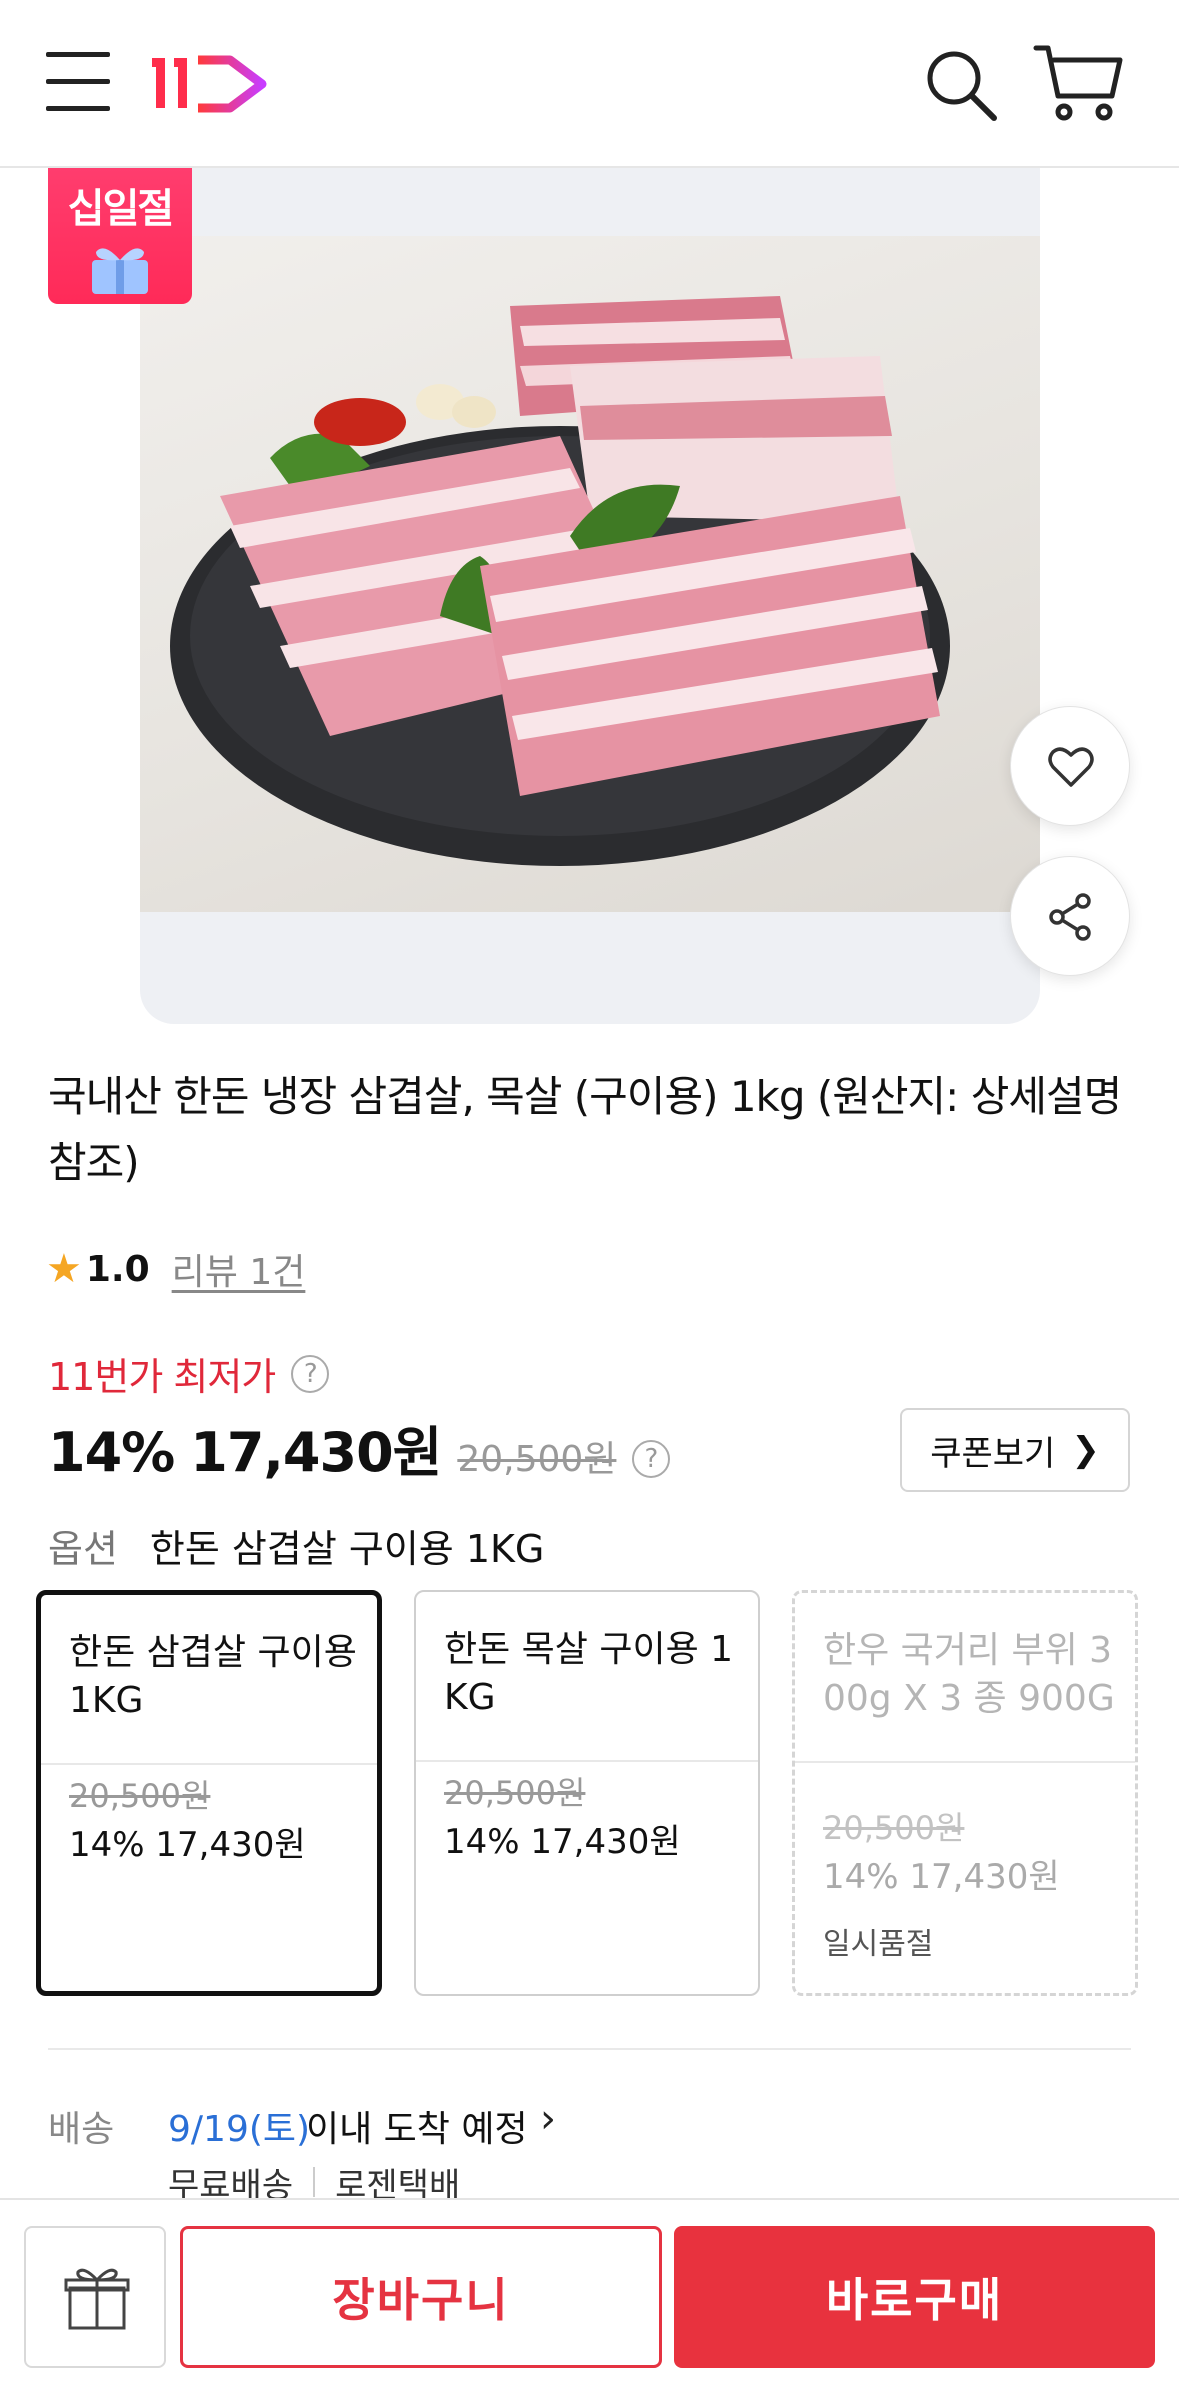  I want to click on cart-icon, so click(1078, 83).